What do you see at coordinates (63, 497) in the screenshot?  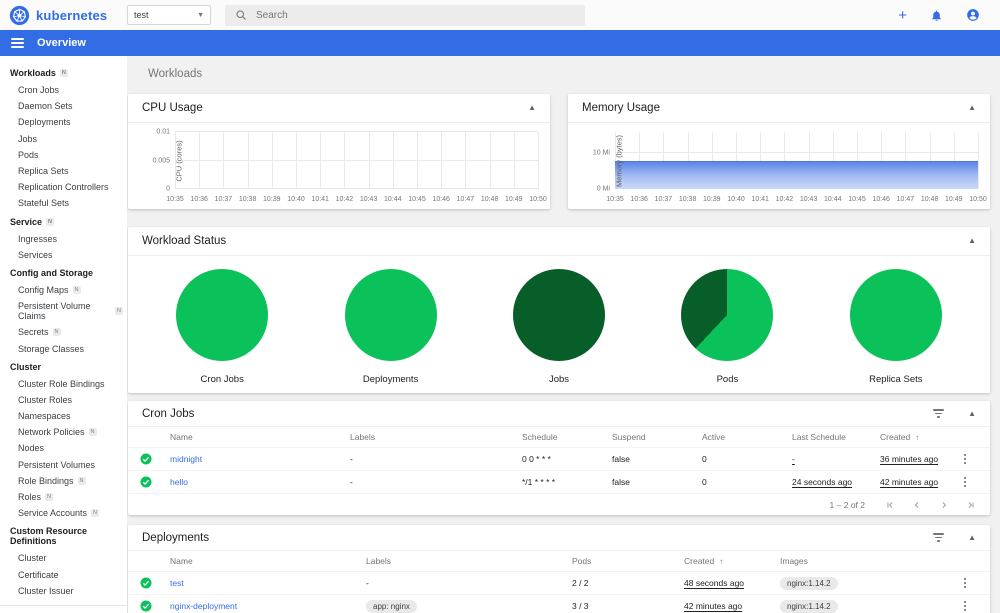 I see `sidebar-item-roles: Roles N` at bounding box center [63, 497].